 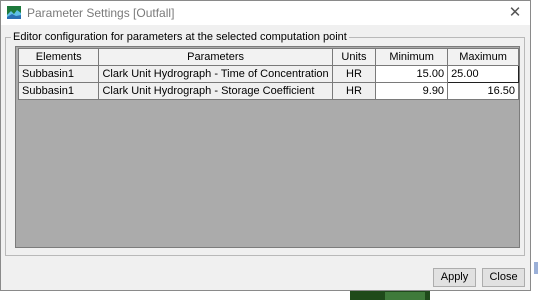 I want to click on column-header-units: Units, so click(x=354, y=57).